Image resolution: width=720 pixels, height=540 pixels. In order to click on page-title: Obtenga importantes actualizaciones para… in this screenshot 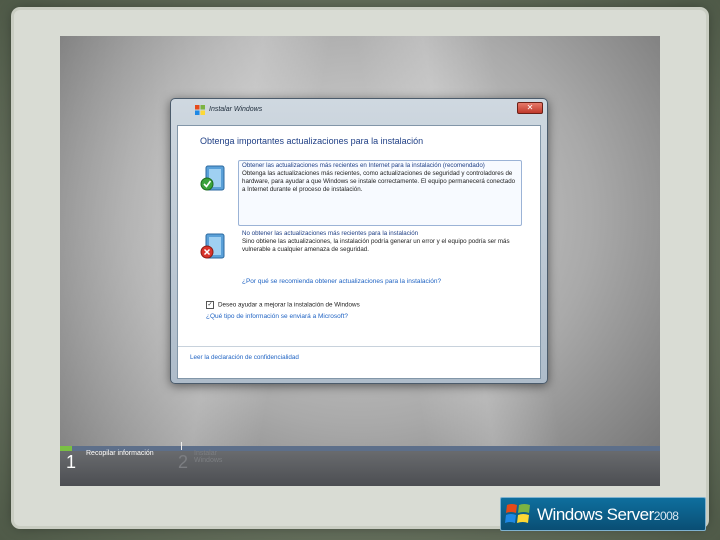, I will do `click(312, 141)`.